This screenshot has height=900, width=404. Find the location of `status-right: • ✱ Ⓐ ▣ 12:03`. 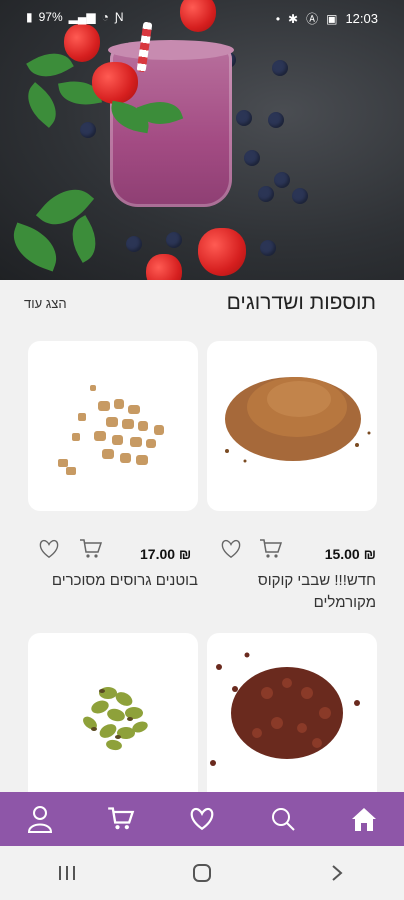

status-right: • ✱ Ⓐ ▣ 12:03 is located at coordinates (327, 18).